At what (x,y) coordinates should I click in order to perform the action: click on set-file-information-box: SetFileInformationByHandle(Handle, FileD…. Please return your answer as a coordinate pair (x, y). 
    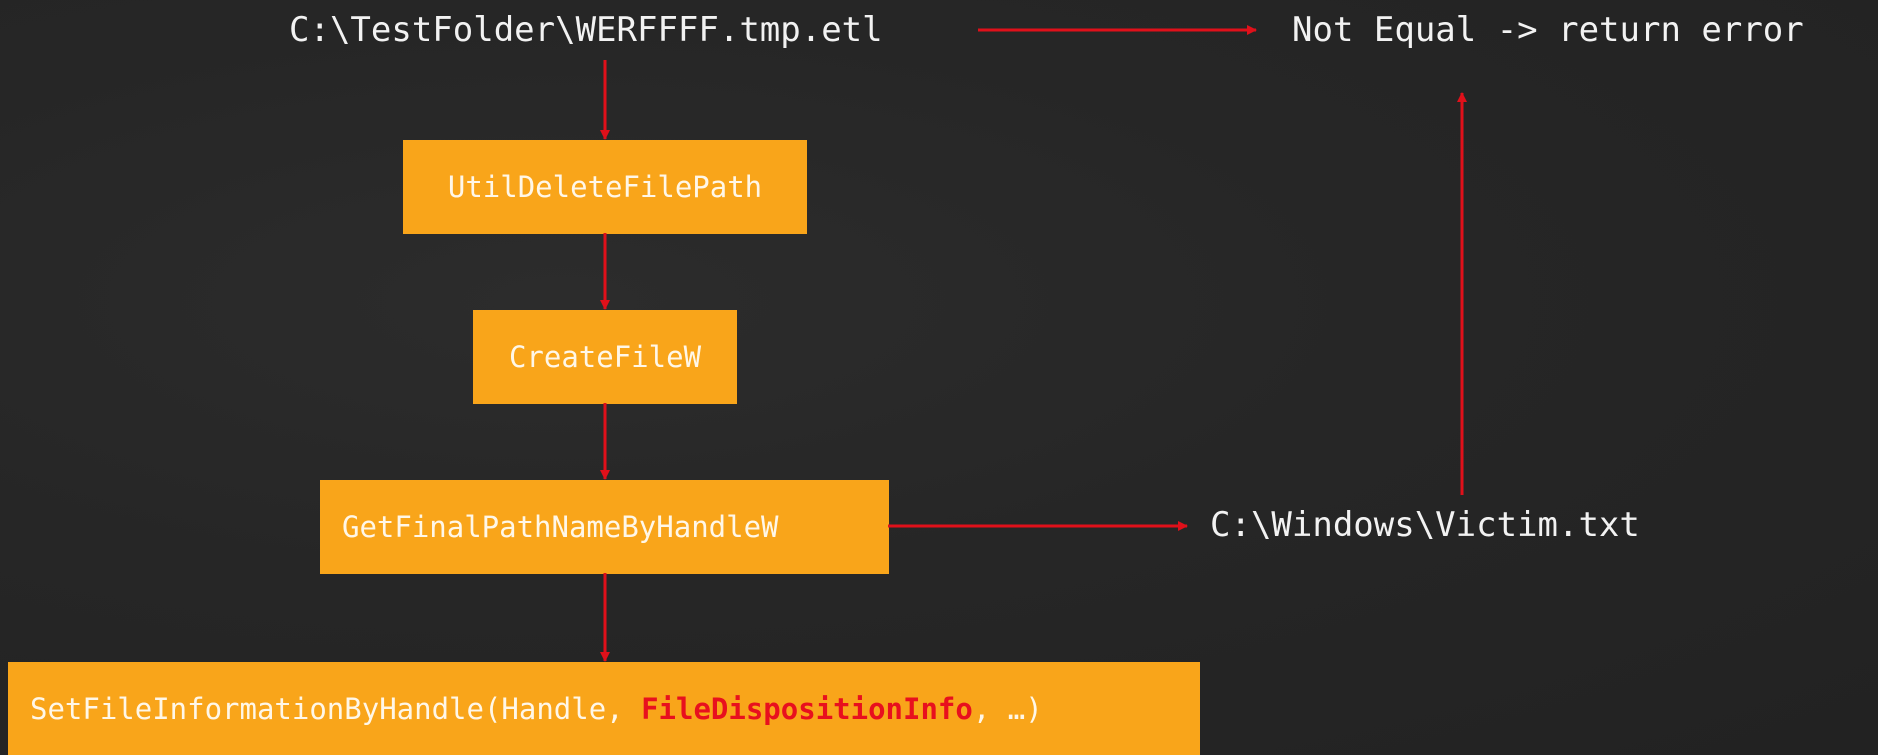
    Looking at the image, I should click on (604, 708).